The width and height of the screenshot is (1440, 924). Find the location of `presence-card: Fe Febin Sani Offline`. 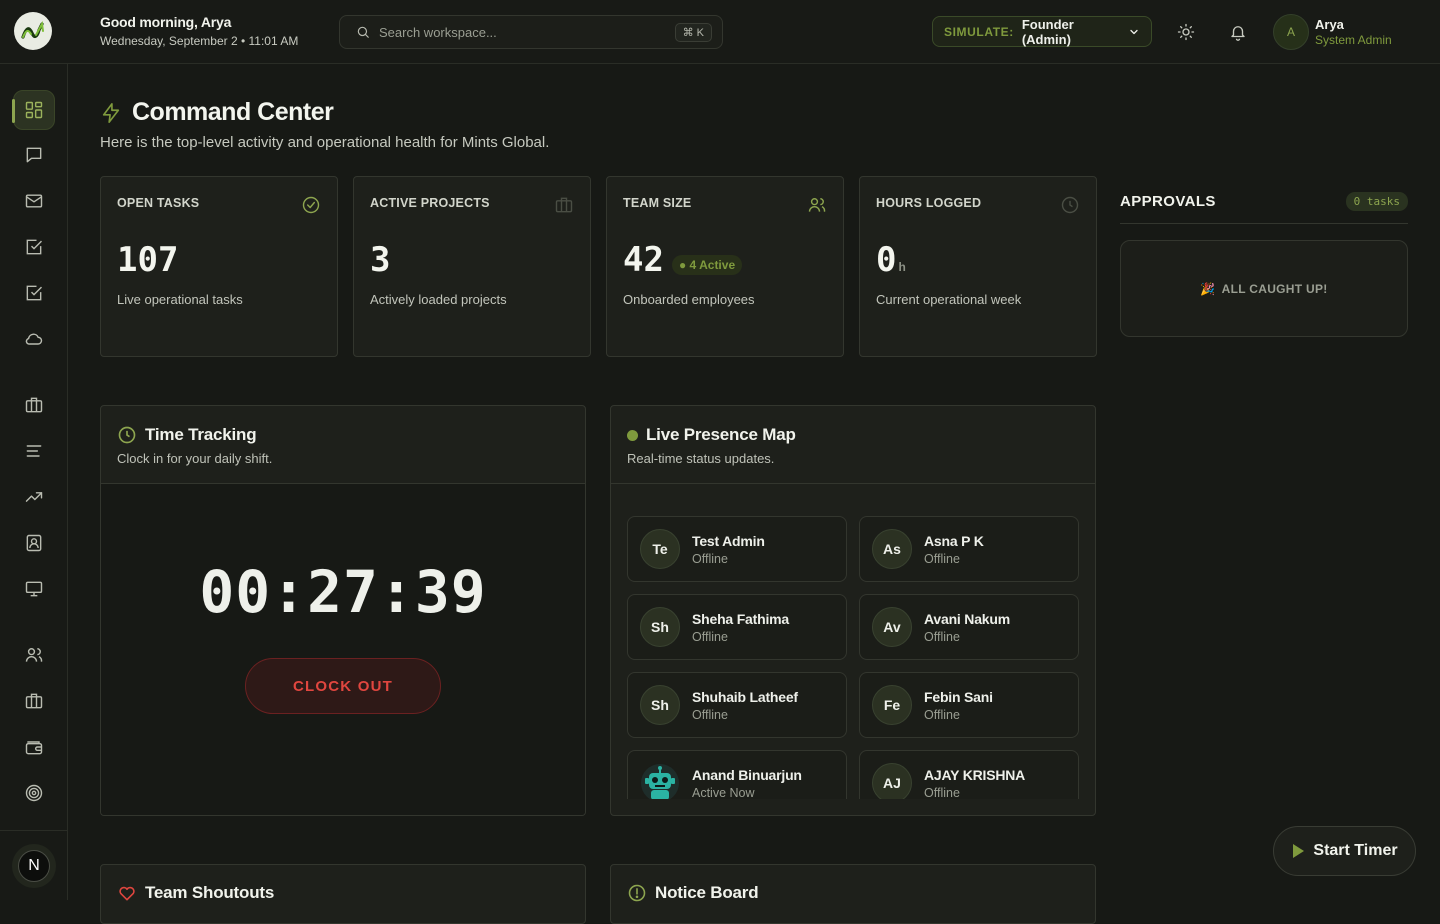

presence-card: Fe Febin Sani Offline is located at coordinates (969, 705).